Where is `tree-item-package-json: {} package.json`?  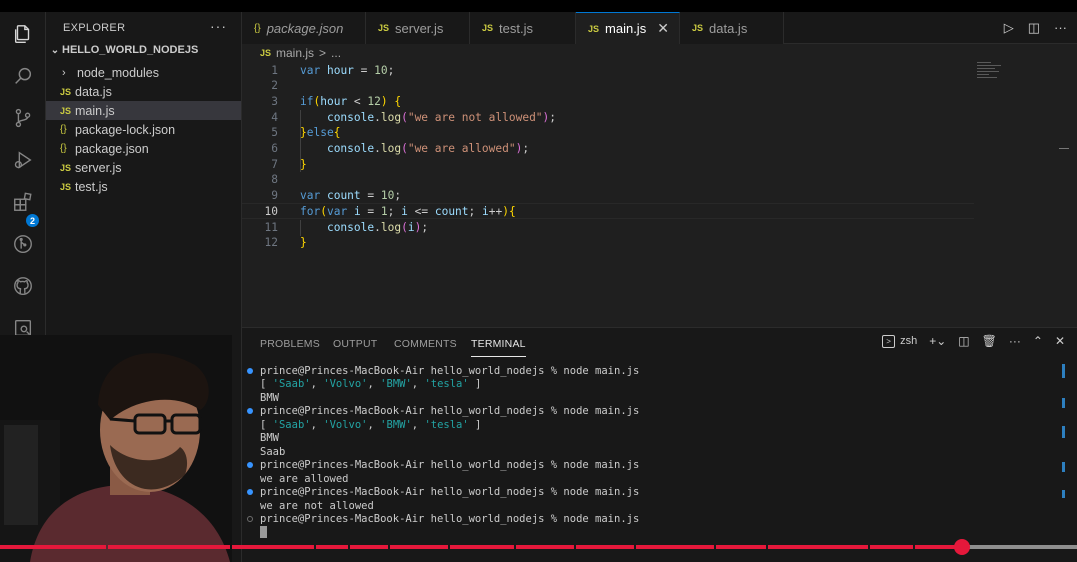 tree-item-package-json: {} package.json is located at coordinates (143, 148).